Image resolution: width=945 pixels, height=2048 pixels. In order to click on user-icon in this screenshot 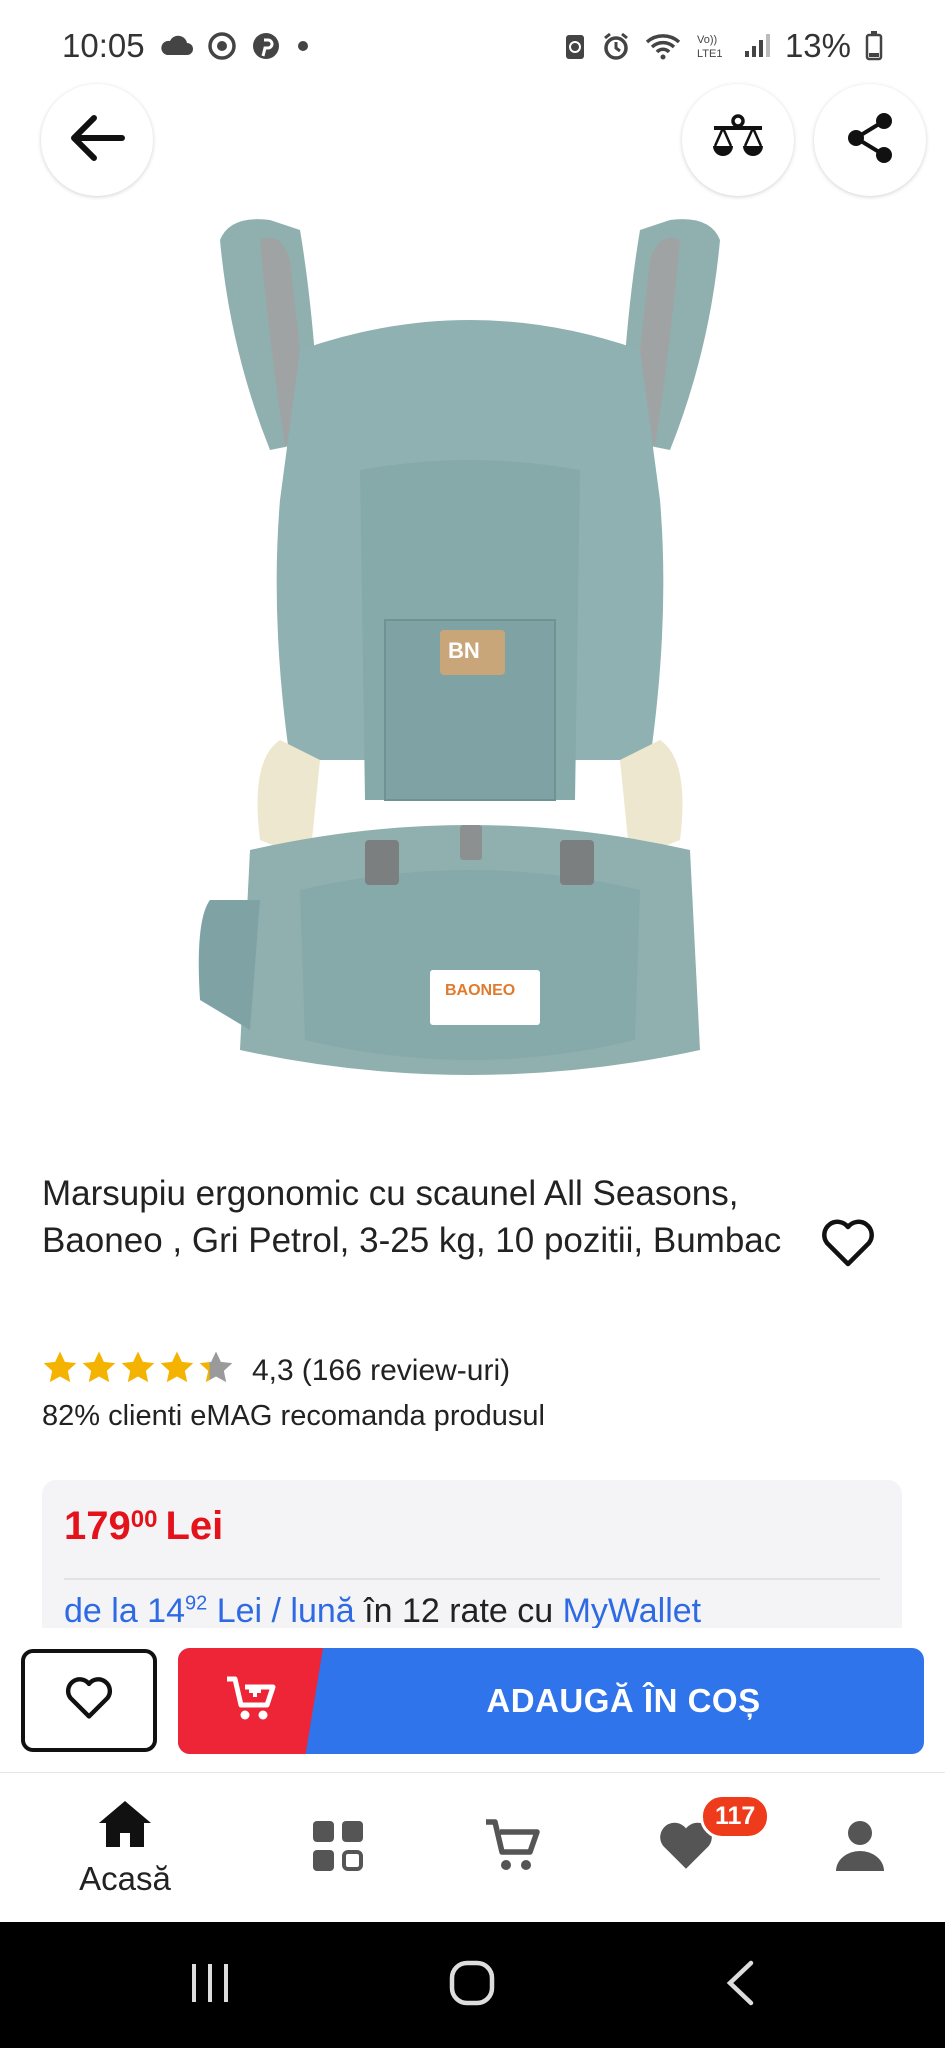, I will do `click(860, 1848)`.